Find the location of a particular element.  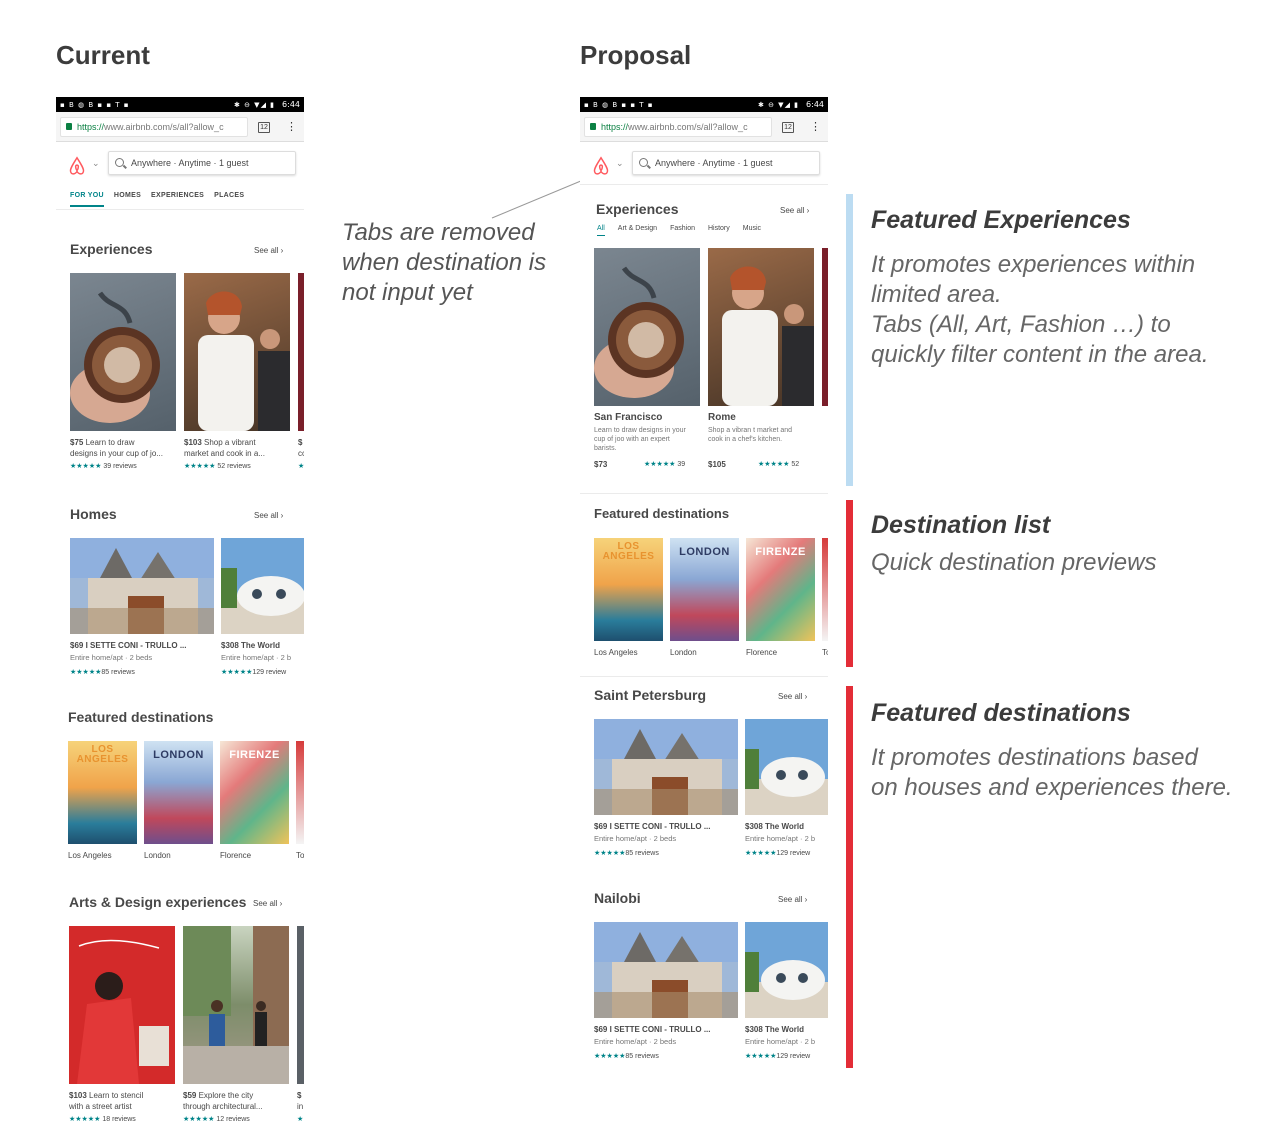

tab-art-design: Art & Design is located at coordinates (637, 230).